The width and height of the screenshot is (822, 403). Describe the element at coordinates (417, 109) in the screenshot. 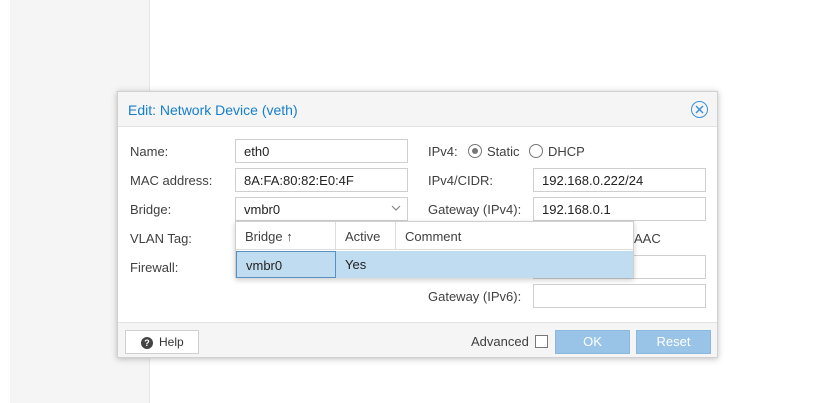

I see `dialog-header: Edit: Network Device (veth)` at that location.